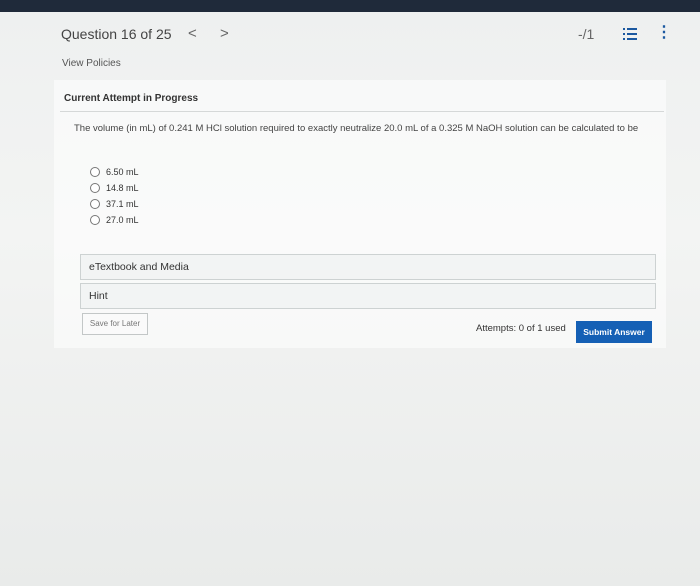 The height and width of the screenshot is (586, 700). I want to click on top-bar, so click(350, 6).